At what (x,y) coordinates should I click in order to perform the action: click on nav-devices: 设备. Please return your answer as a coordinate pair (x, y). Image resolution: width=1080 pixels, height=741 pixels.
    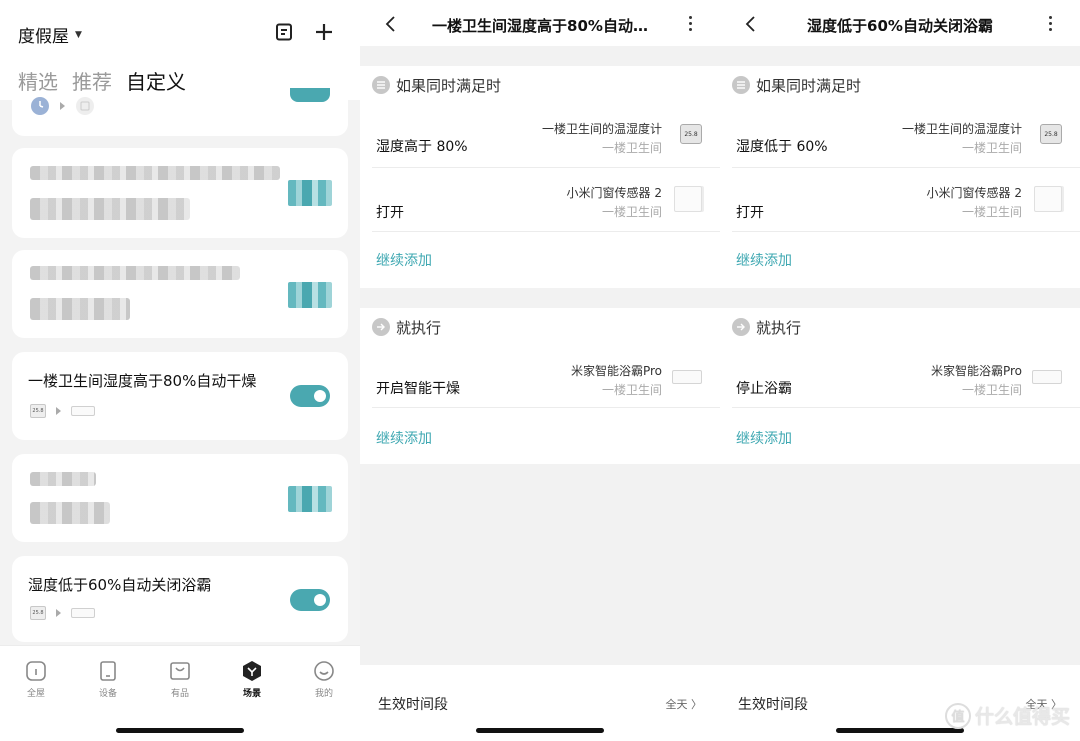
    Looking at the image, I should click on (108, 679).